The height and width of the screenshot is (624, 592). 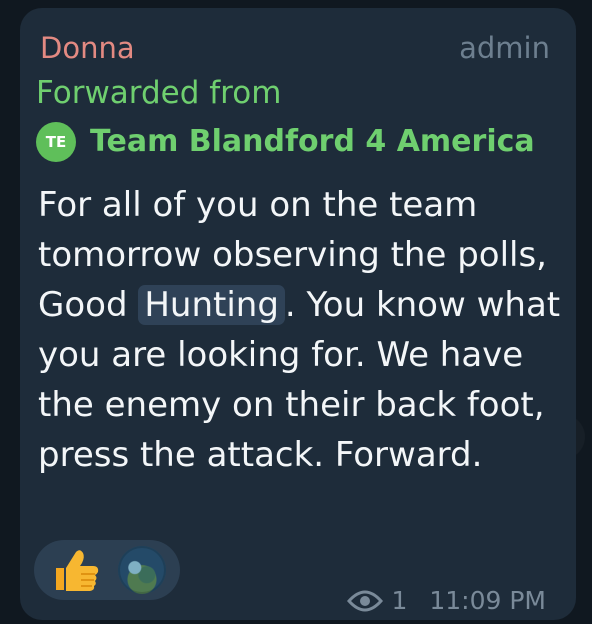 What do you see at coordinates (77, 570) in the screenshot?
I see `thumbs-up-icon` at bounding box center [77, 570].